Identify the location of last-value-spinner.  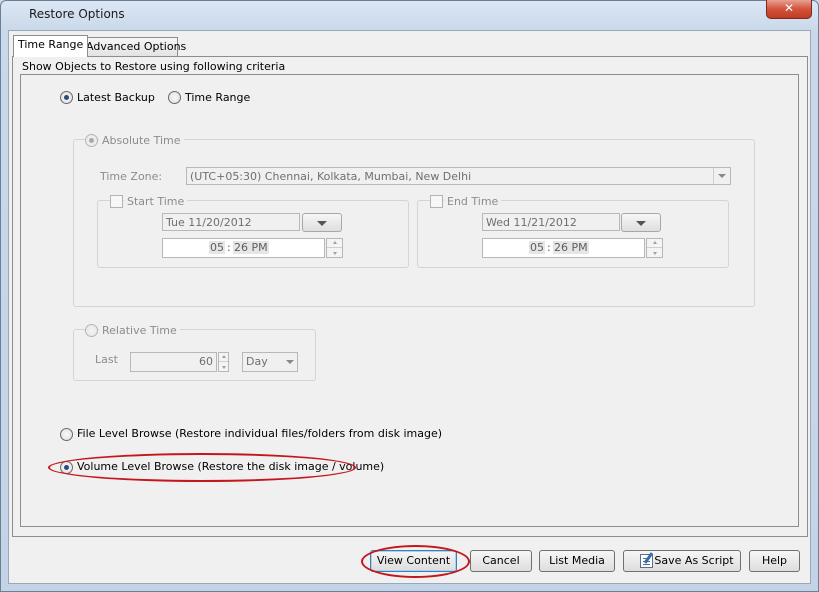
(223, 362).